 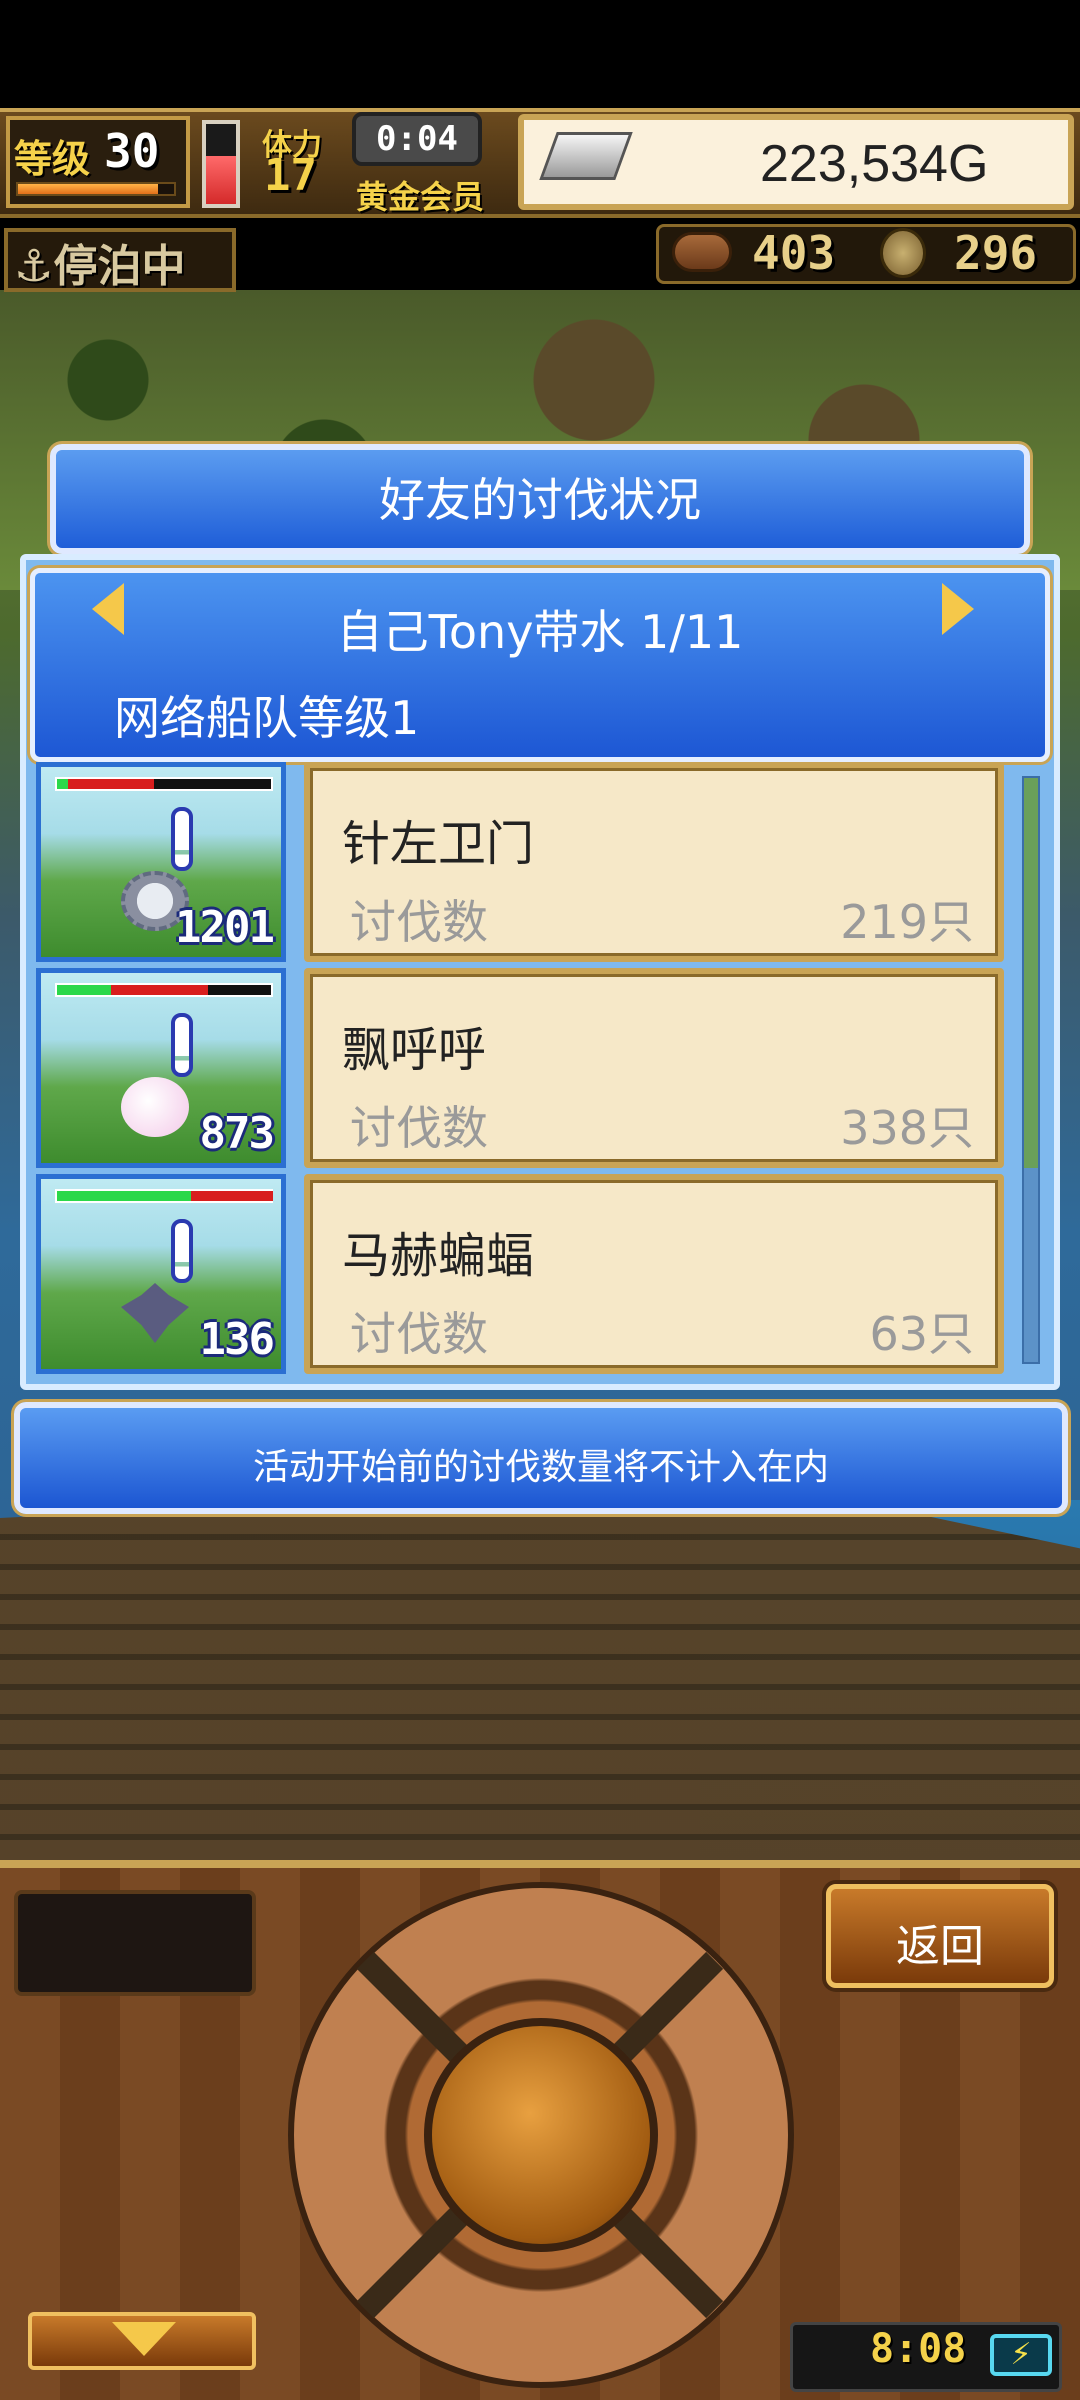 I want to click on monster-row: 1201 针左卫门讨伐数 219只, so click(x=521, y=862).